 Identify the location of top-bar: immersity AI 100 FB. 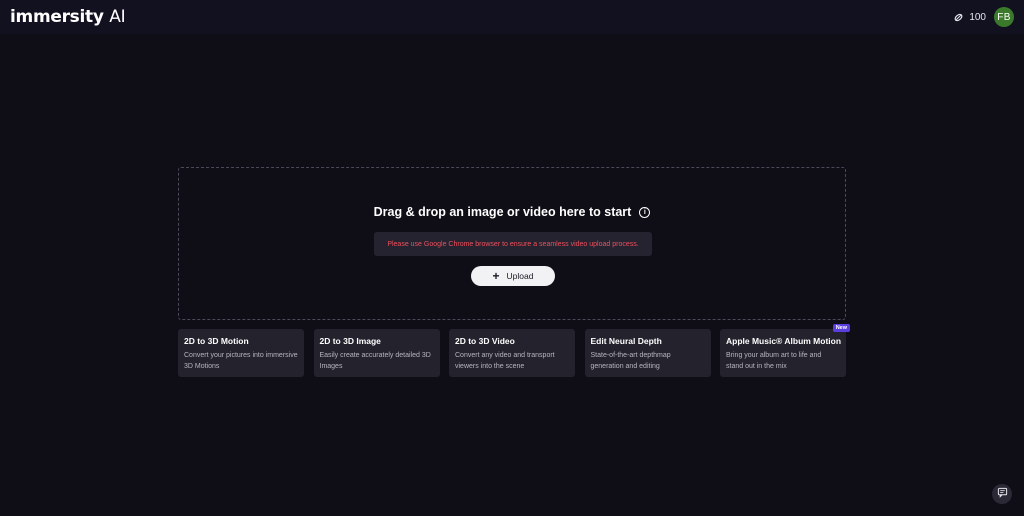
(512, 17).